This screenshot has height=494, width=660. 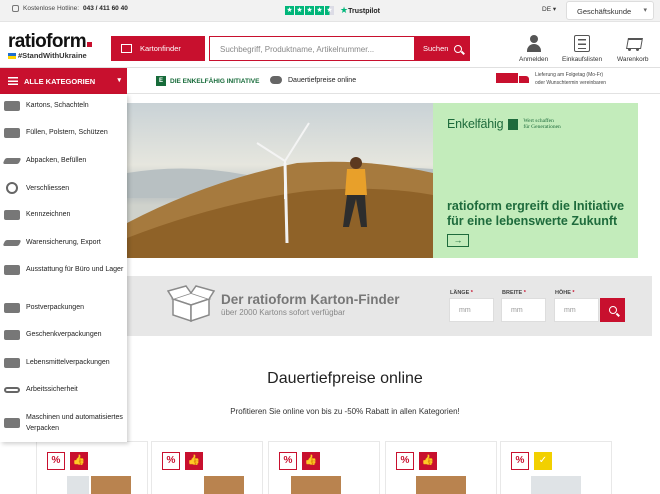 I want to click on login-link: Anmelden, so click(x=533, y=49).